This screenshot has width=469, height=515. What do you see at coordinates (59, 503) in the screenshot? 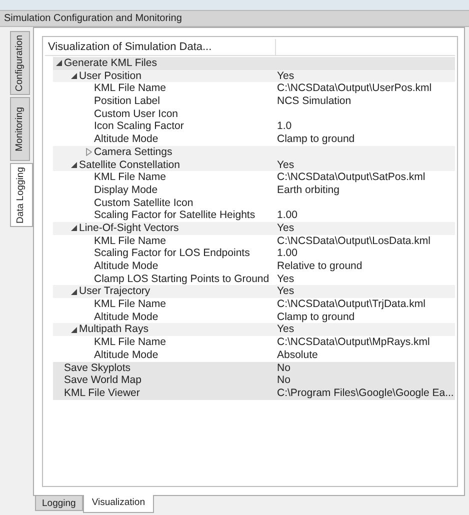
I see `bottom-tab: Logging` at bounding box center [59, 503].